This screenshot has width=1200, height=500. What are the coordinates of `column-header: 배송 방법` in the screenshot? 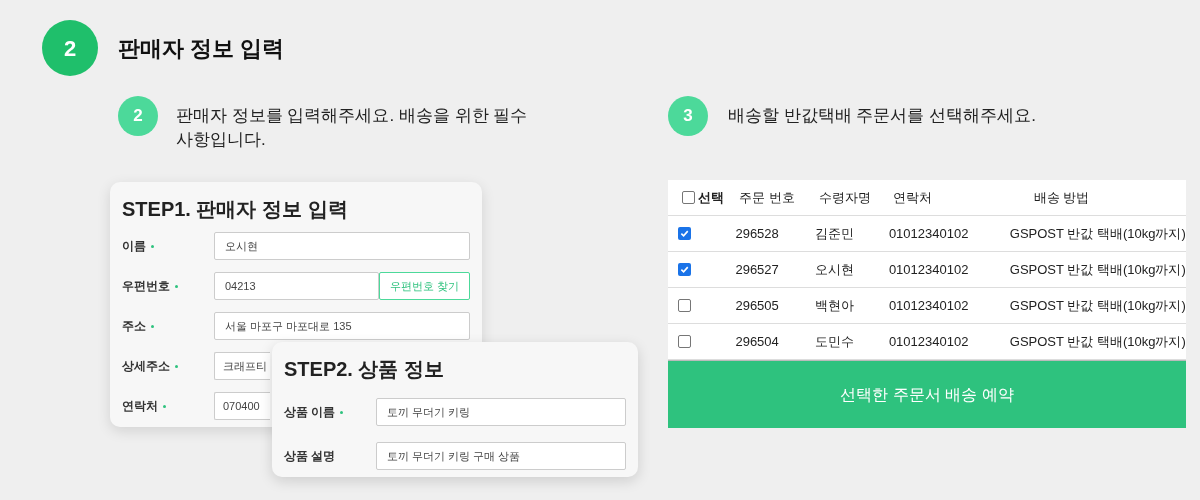 It's located at (1061, 197).